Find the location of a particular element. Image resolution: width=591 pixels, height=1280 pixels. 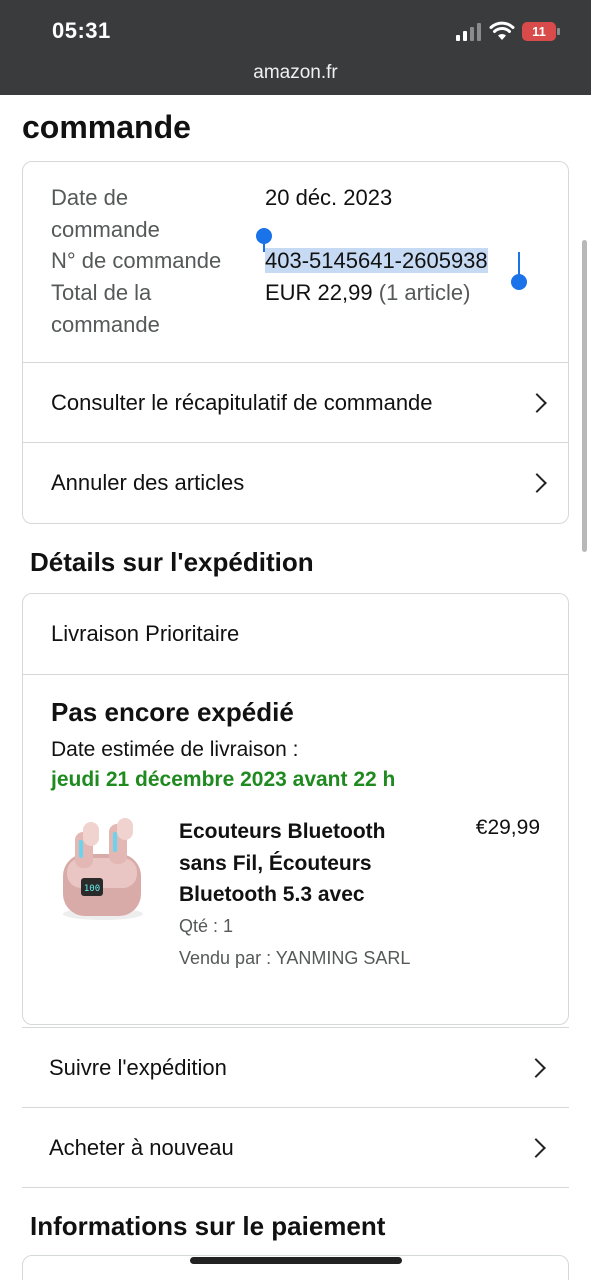

wifi-icon is located at coordinates (502, 30).